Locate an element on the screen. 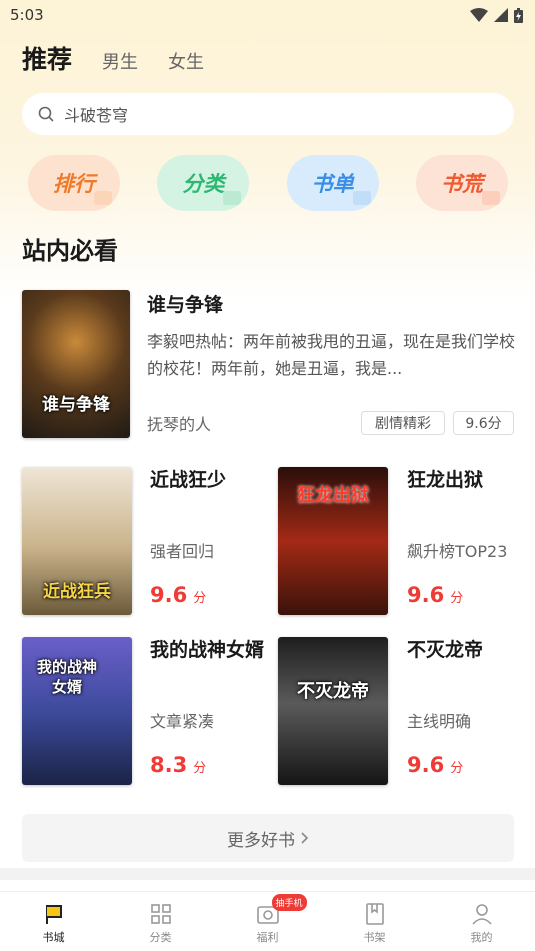  book-subtitle: 主线明确 is located at coordinates (439, 721).